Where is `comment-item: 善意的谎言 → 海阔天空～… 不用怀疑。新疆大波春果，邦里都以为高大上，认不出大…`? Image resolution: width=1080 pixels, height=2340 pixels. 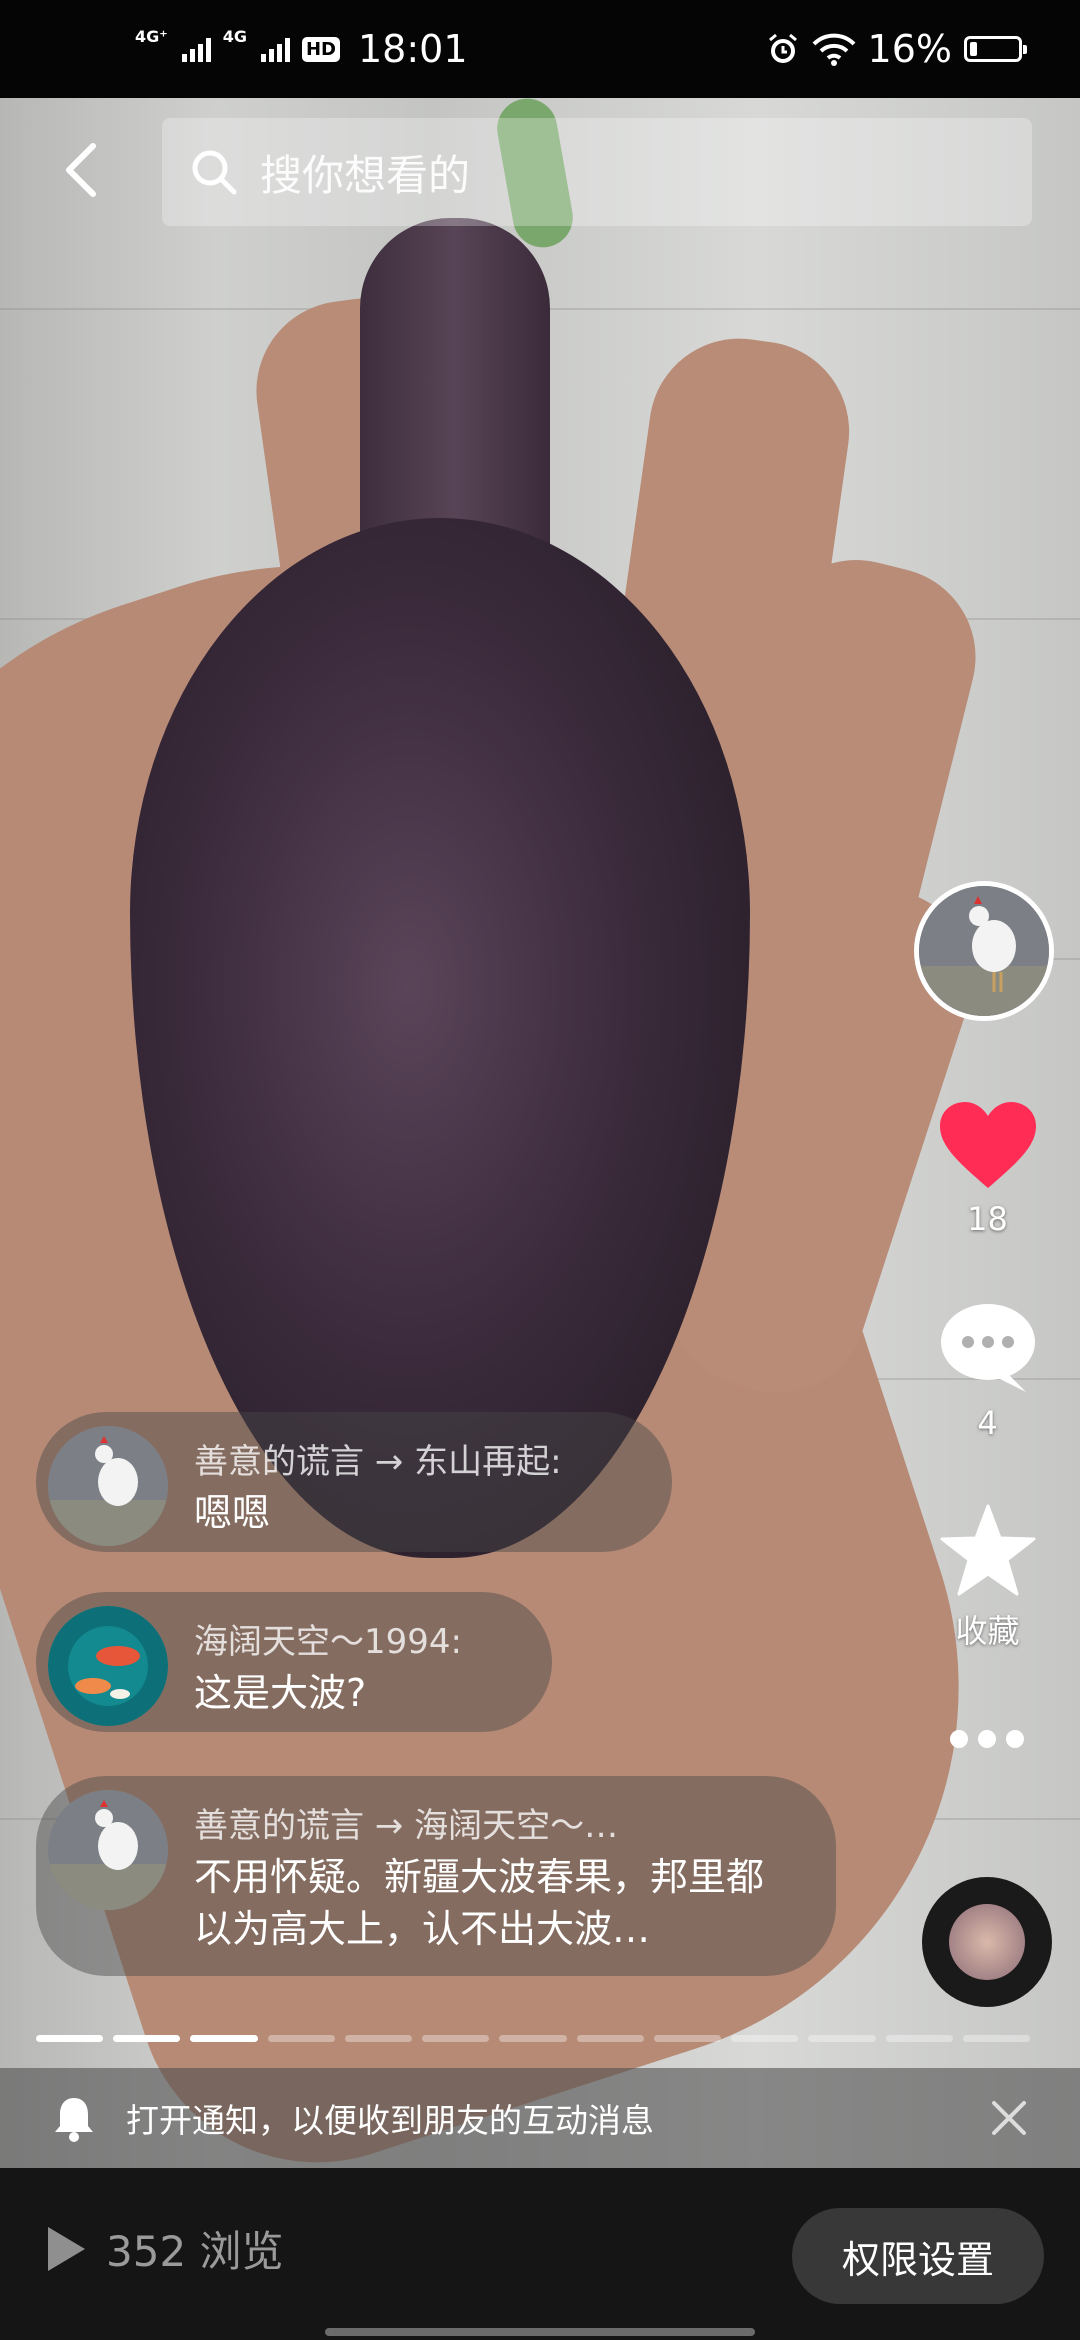 comment-item: 善意的谎言 → 海阔天空～… 不用怀疑。新疆大波春果，邦里都以为高大上，认不出大… is located at coordinates (436, 1876).